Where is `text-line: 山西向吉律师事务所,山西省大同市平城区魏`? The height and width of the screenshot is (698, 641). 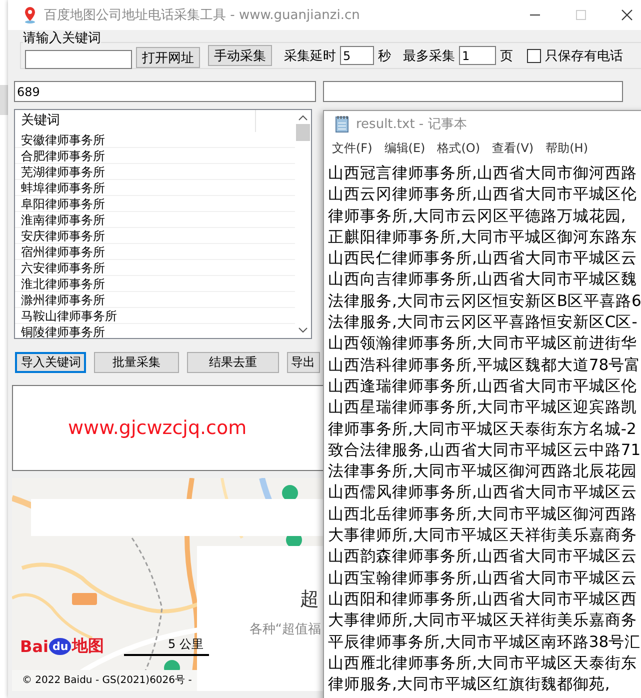 text-line: 山西向吉律师事务所,山西省大同市平城区魏 is located at coordinates (483, 279).